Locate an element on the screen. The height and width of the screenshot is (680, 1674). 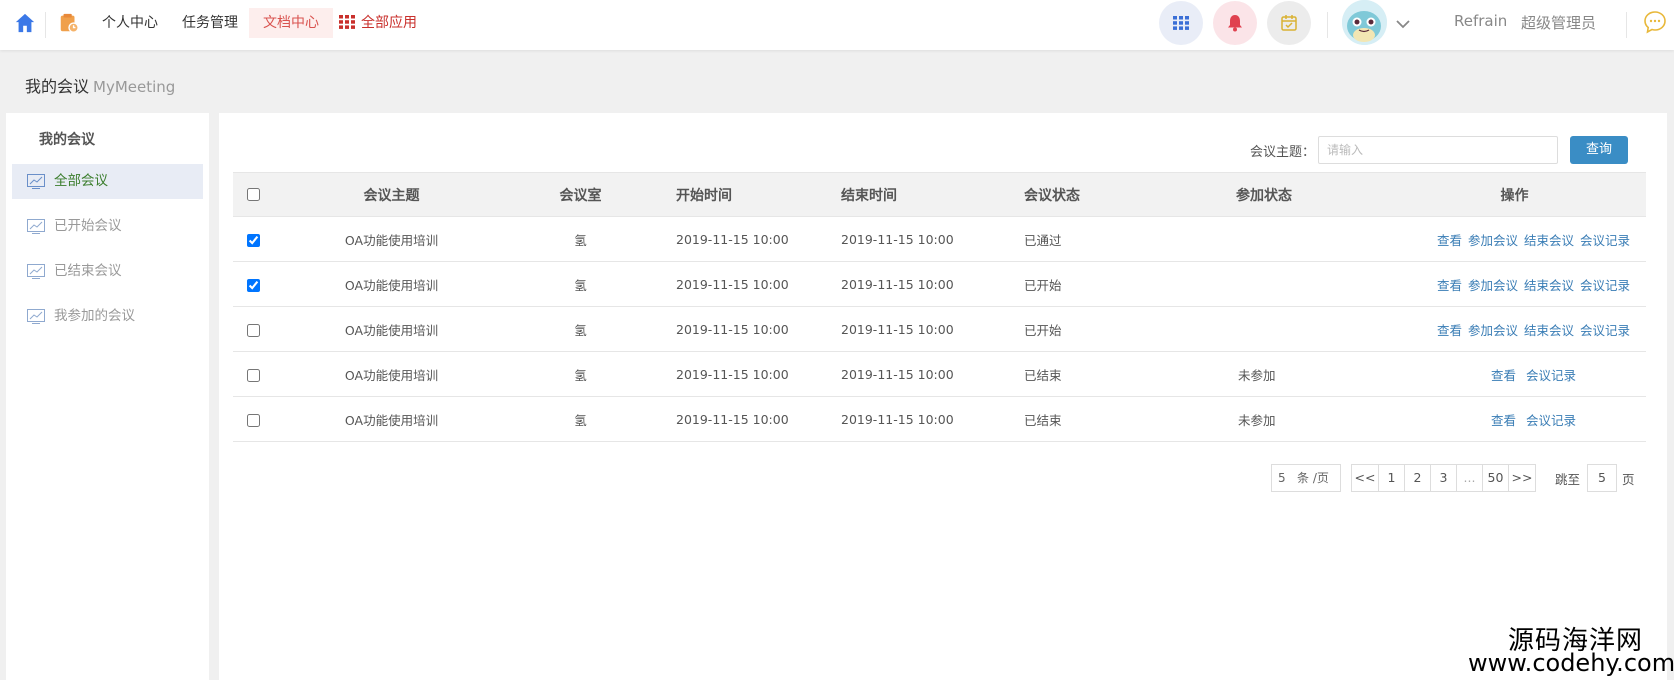
user-role: 超级管理员 is located at coordinates (1559, 23).